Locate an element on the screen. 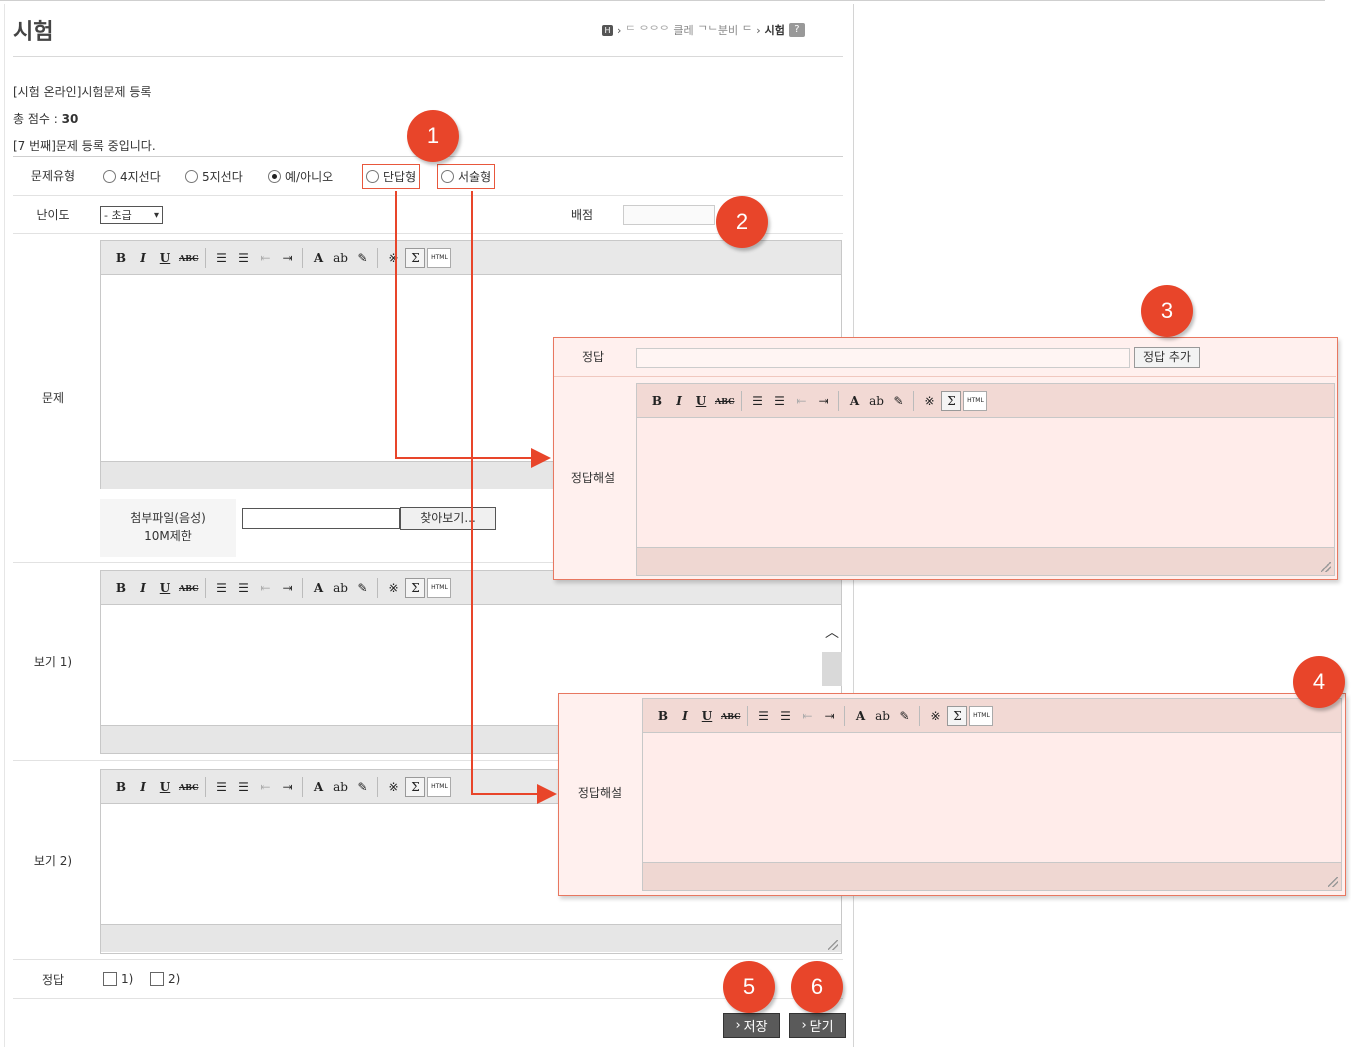  callout-1: 1 is located at coordinates (433, 136).